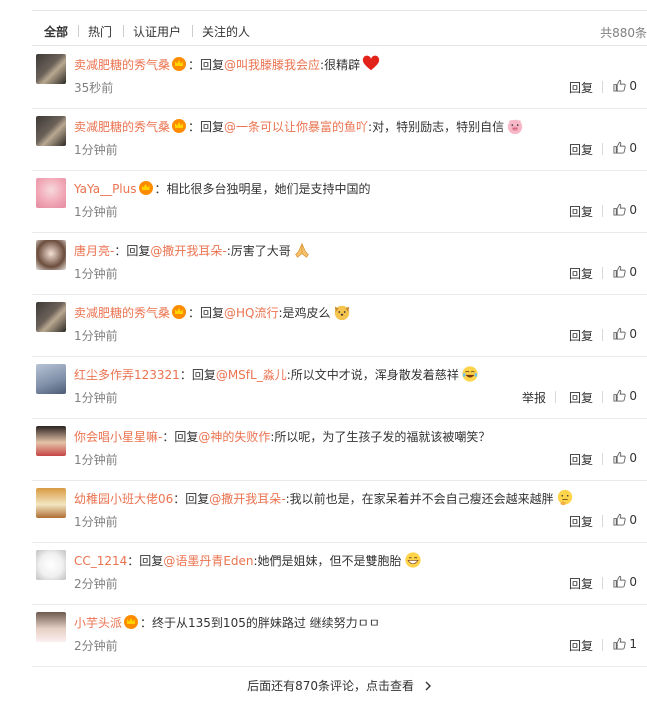 This screenshot has height=706, width=647. Describe the element at coordinates (565, 498) in the screenshot. I see `thinking-face-icon` at that location.